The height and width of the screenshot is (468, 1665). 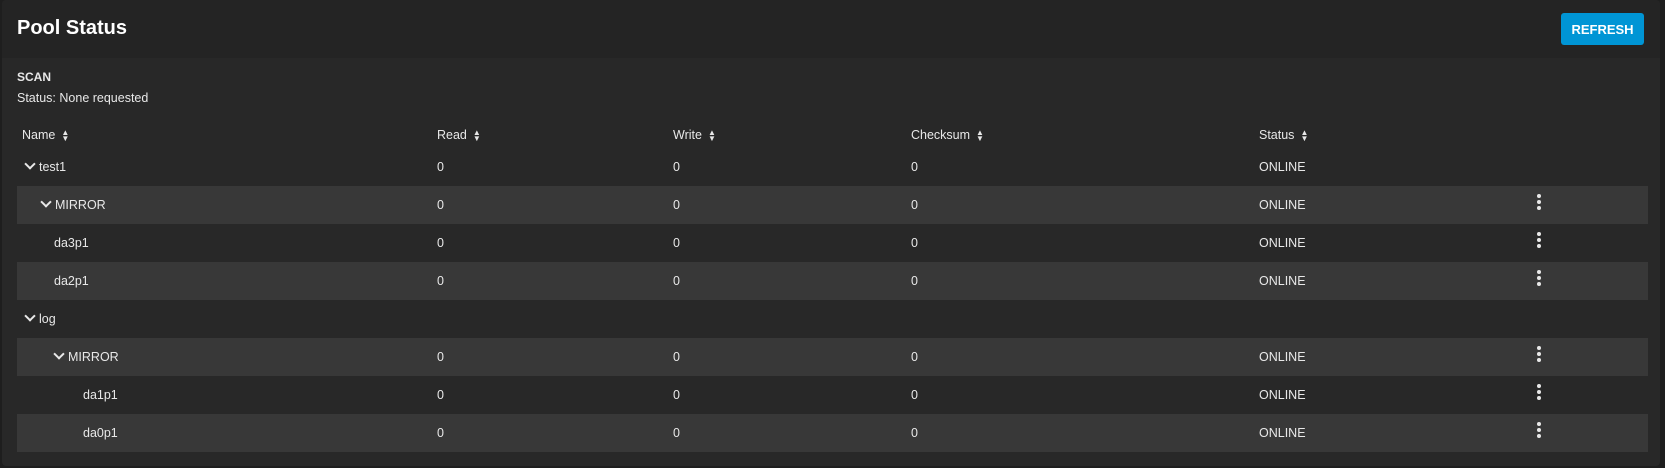 I want to click on header-label: Name, so click(x=39, y=135).